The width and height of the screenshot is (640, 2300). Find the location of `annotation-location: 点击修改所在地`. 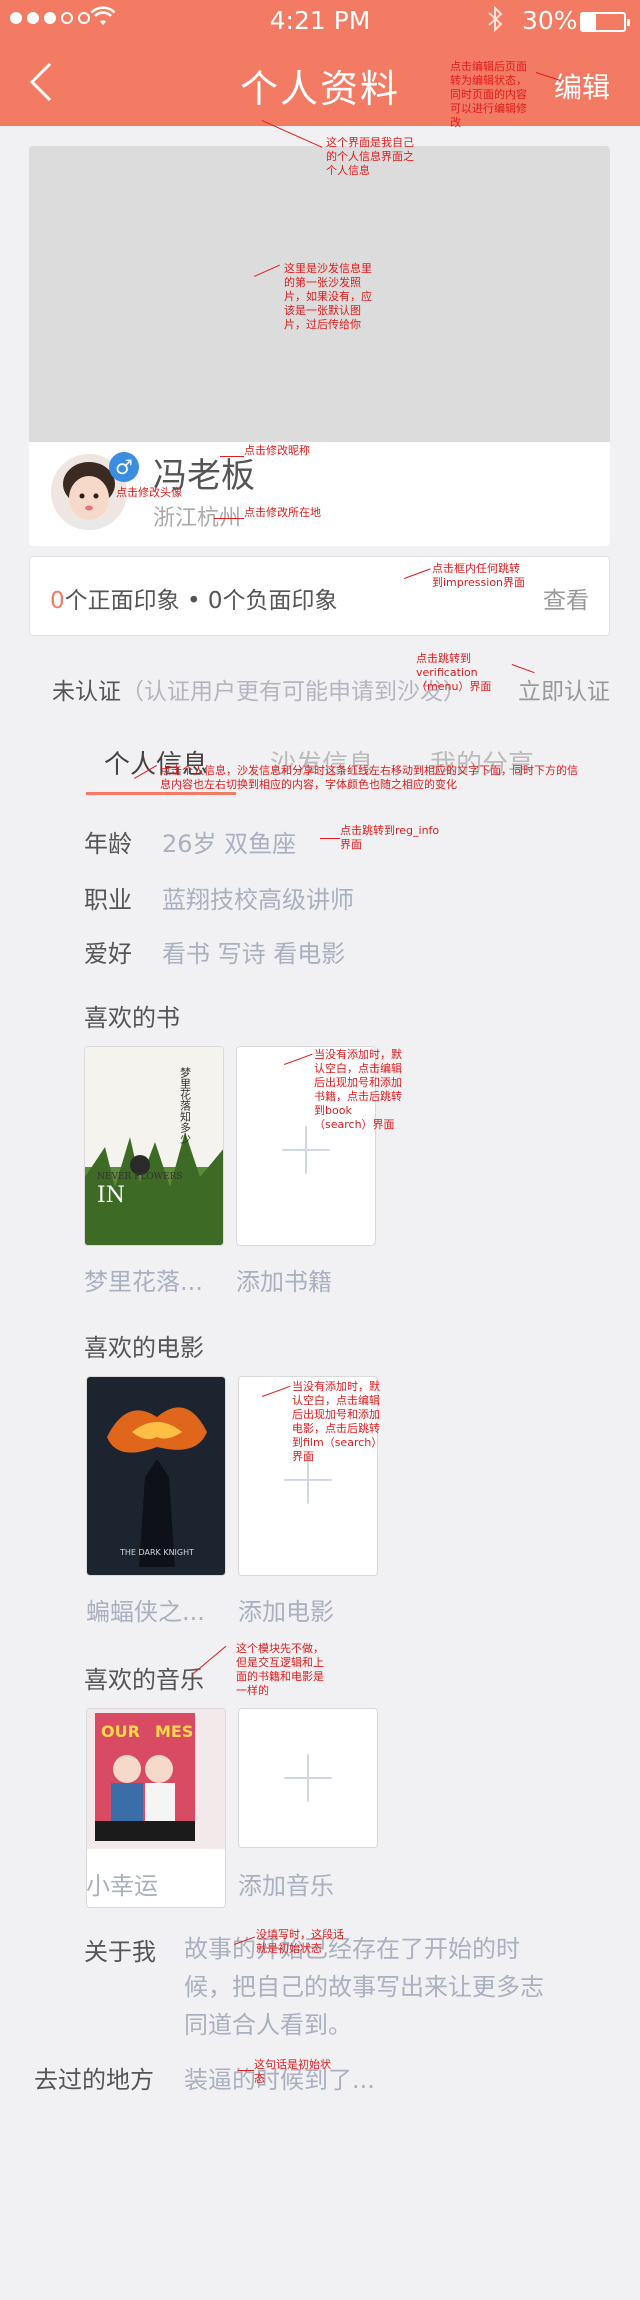

annotation-location: 点击修改所在地 is located at coordinates (282, 512).